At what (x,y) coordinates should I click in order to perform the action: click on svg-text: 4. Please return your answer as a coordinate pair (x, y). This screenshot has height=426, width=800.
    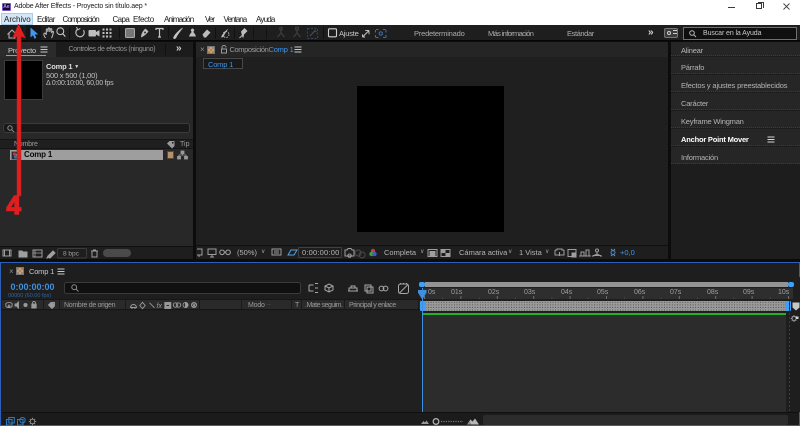
    Looking at the image, I should click on (14, 205).